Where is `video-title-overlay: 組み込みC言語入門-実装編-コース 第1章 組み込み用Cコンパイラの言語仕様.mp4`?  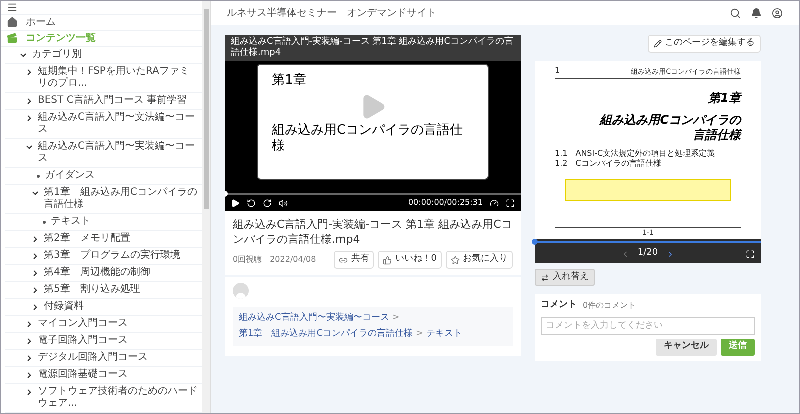 video-title-overlay: 組み込みC言語入門-実装編-コース 第1章 組み込み用Cコンパイラの言語仕様.mp4 is located at coordinates (373, 48).